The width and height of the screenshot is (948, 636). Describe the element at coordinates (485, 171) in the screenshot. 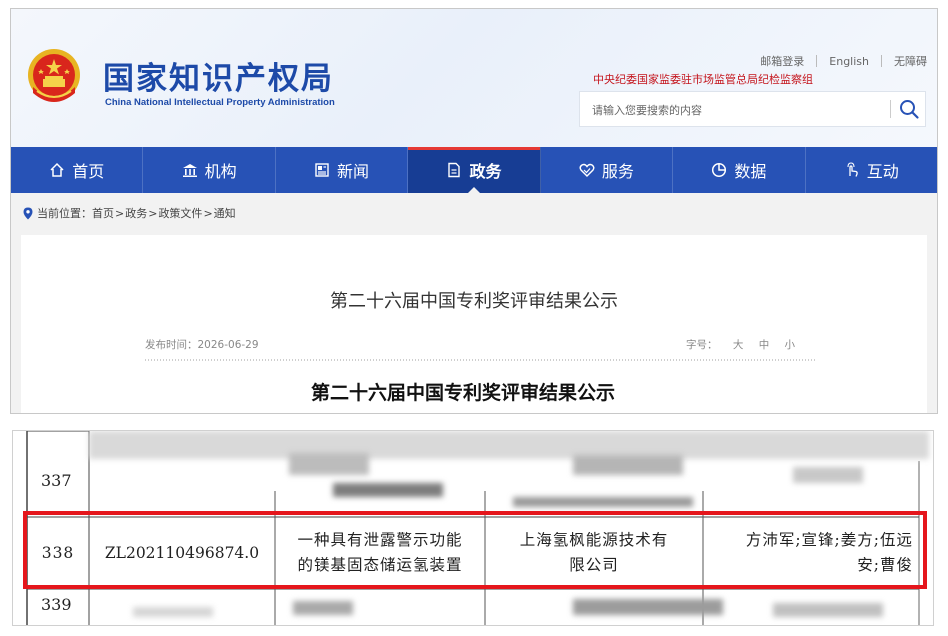

I see `nav-label: 政务` at that location.